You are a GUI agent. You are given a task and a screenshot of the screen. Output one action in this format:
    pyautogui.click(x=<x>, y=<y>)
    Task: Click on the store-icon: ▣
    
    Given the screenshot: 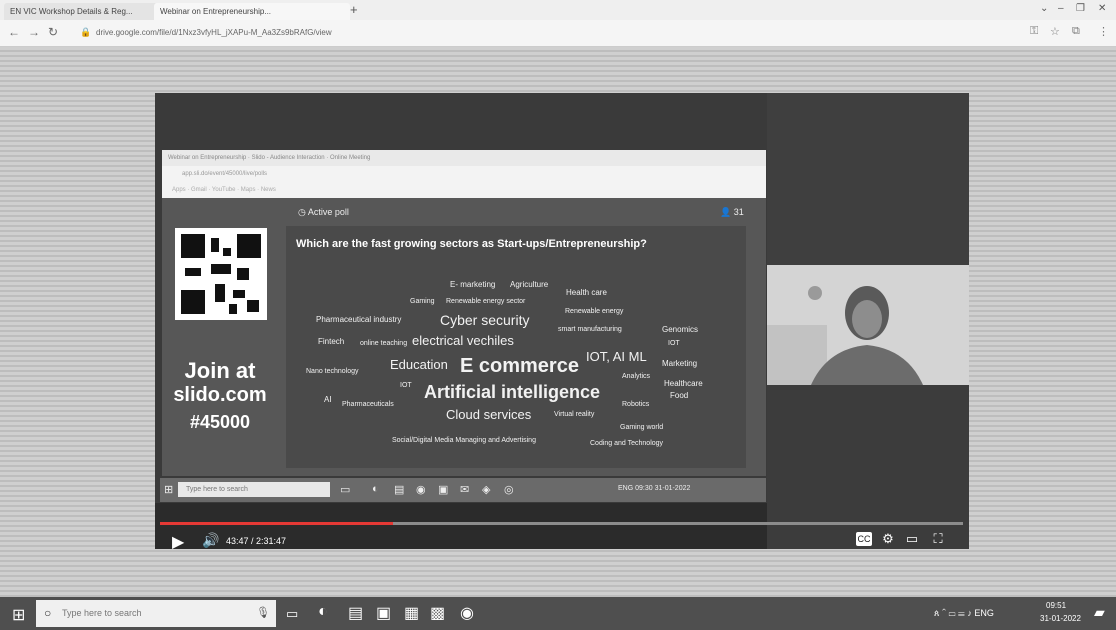 What is the action you would take?
    pyautogui.click(x=383, y=613)
    